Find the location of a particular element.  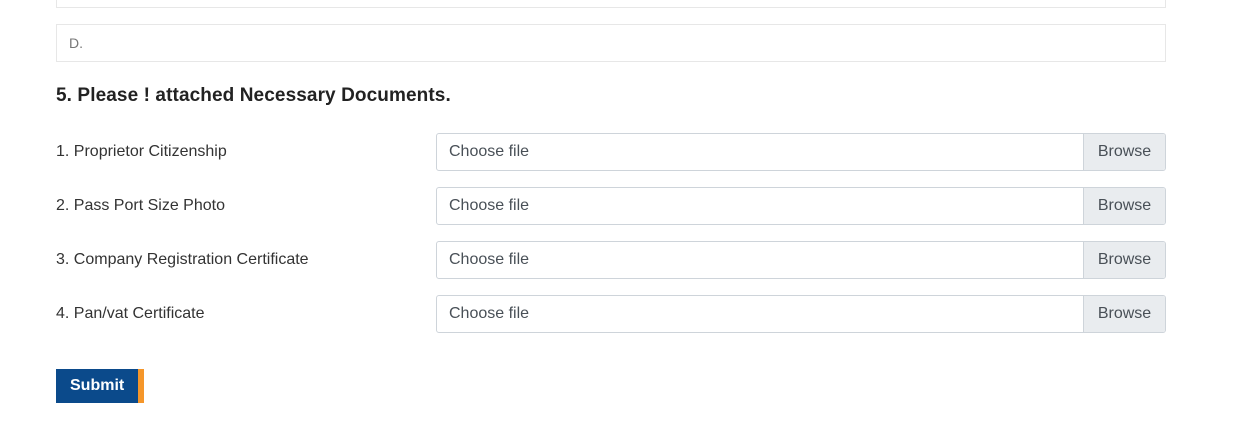

option-d-label: D. is located at coordinates (76, 43).